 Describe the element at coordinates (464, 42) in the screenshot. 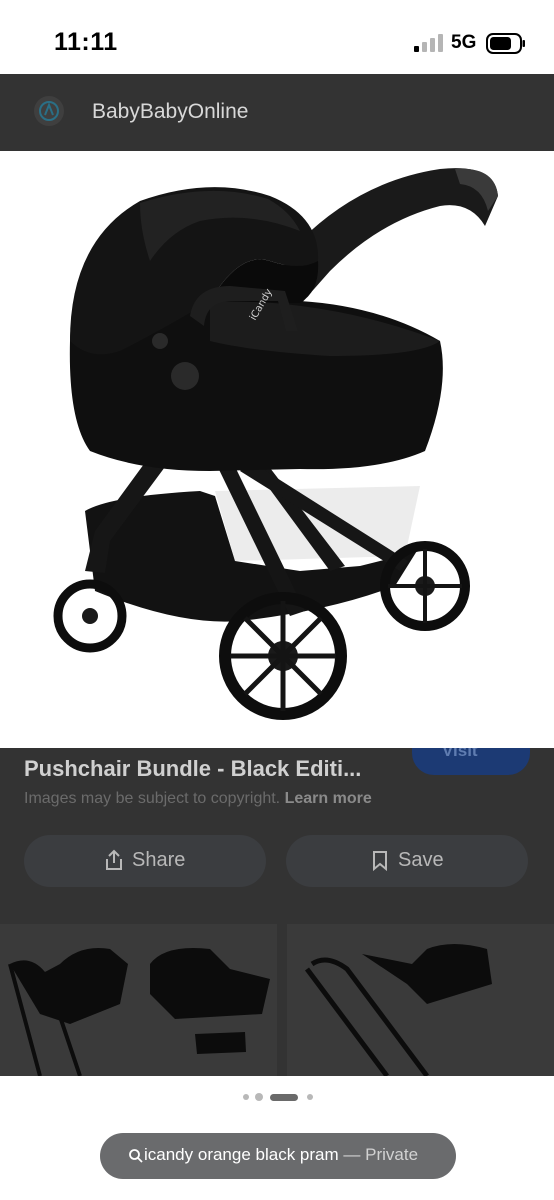

I see `network-type: 5G` at that location.